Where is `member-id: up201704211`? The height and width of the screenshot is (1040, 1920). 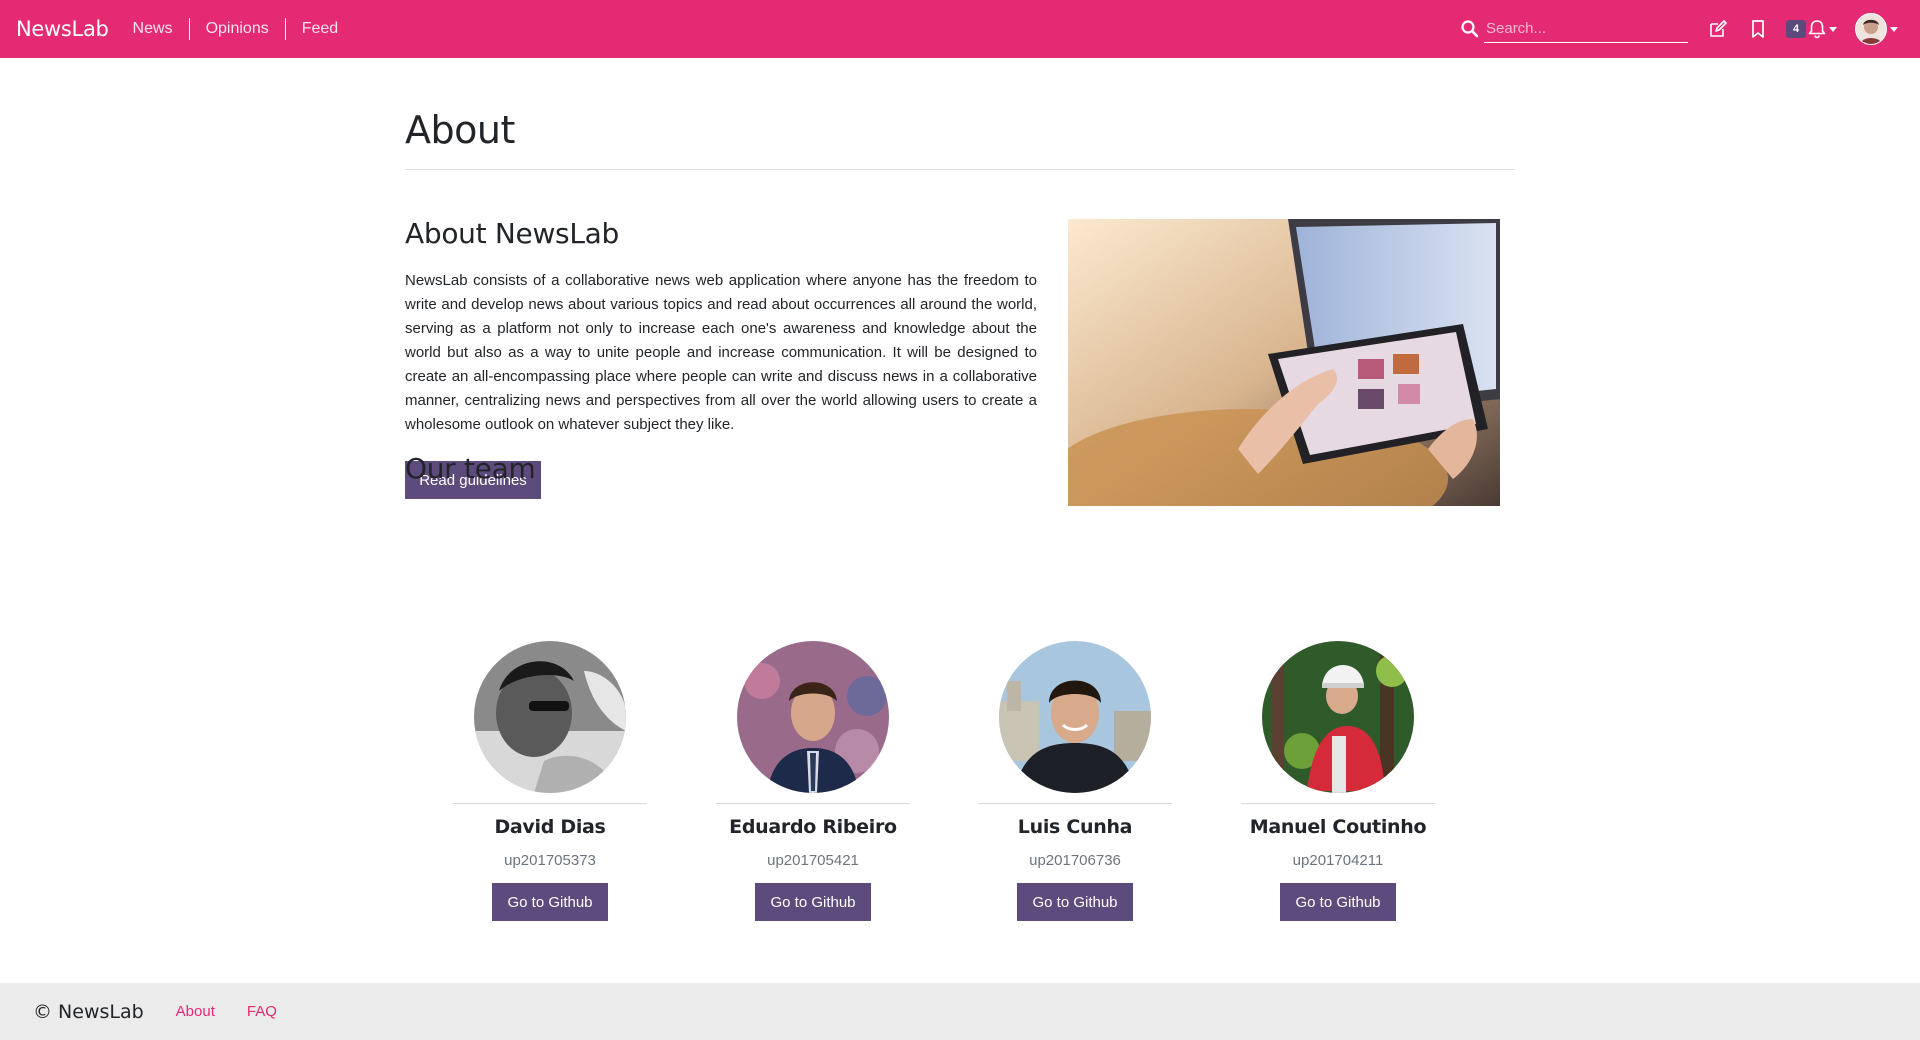 member-id: up201704211 is located at coordinates (1338, 860).